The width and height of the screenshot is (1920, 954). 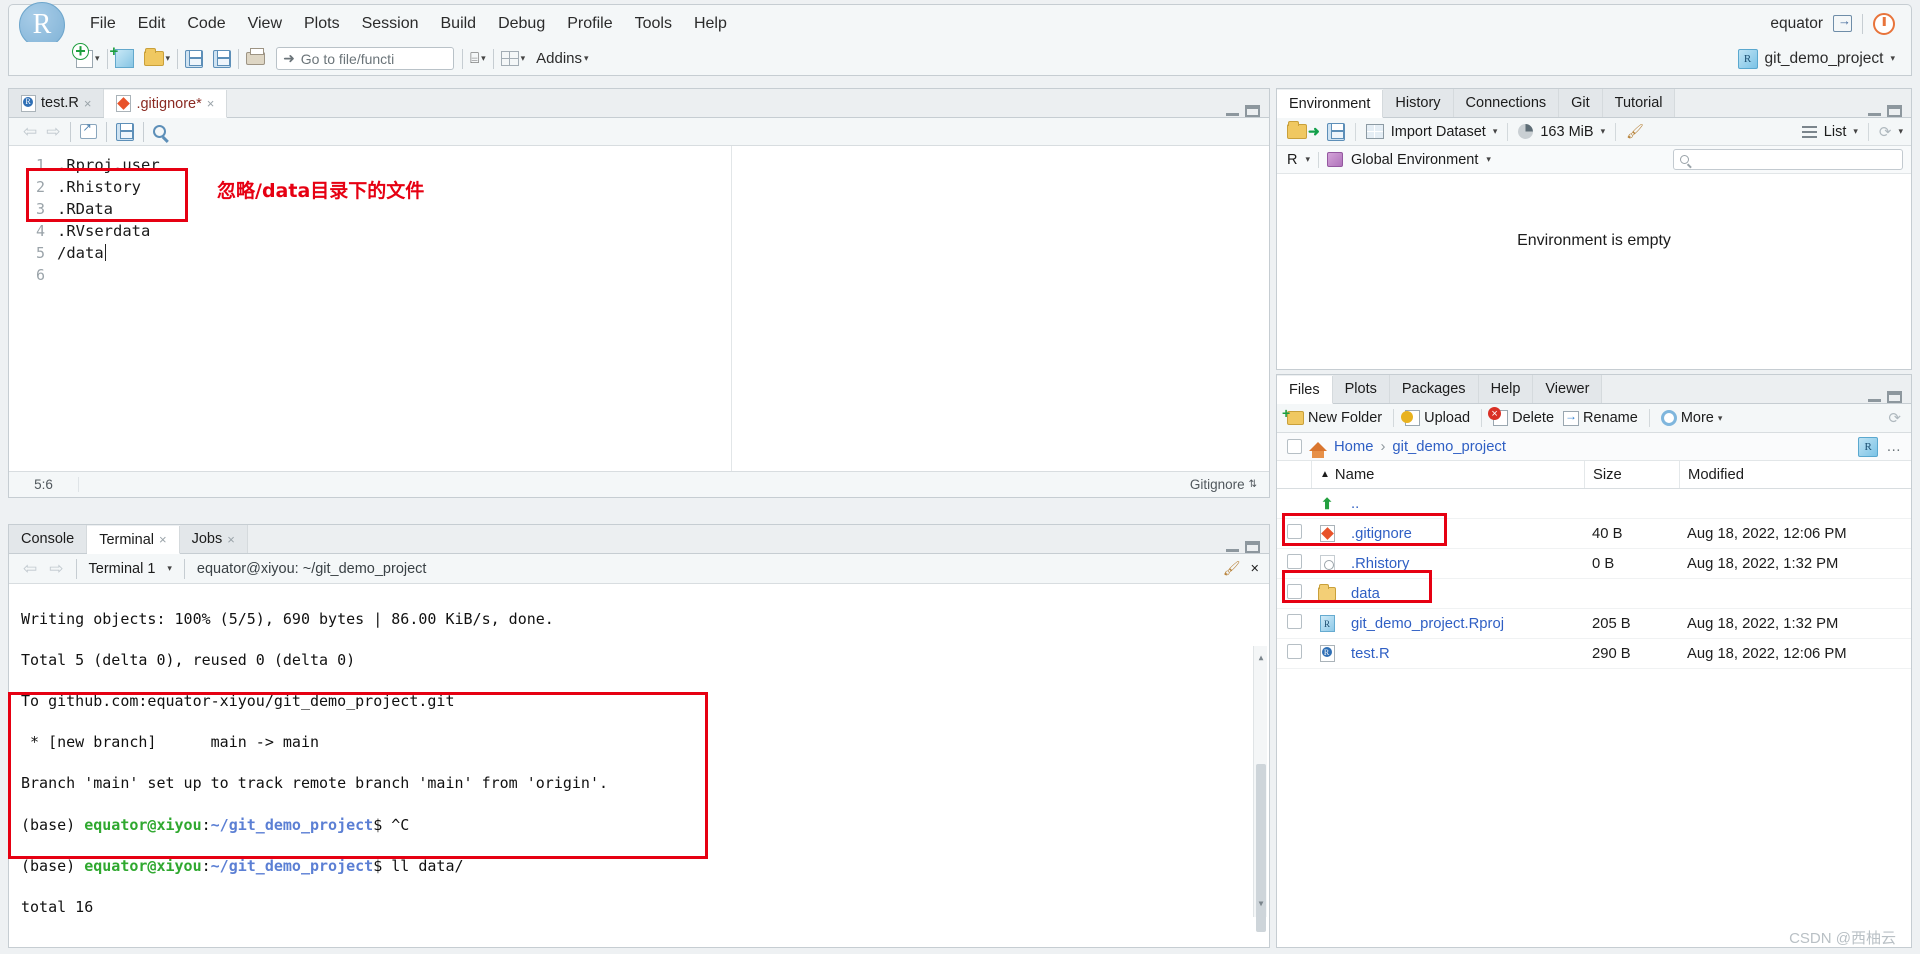 I want to click on menu-debug: Debug, so click(x=521, y=24).